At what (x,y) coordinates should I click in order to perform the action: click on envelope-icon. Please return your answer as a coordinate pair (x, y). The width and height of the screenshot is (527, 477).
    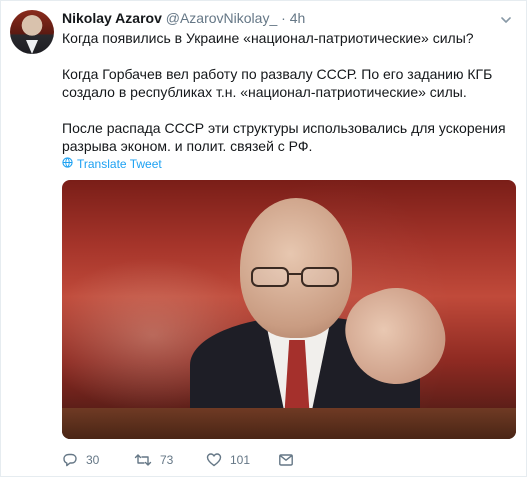
    Looking at the image, I should click on (286, 460).